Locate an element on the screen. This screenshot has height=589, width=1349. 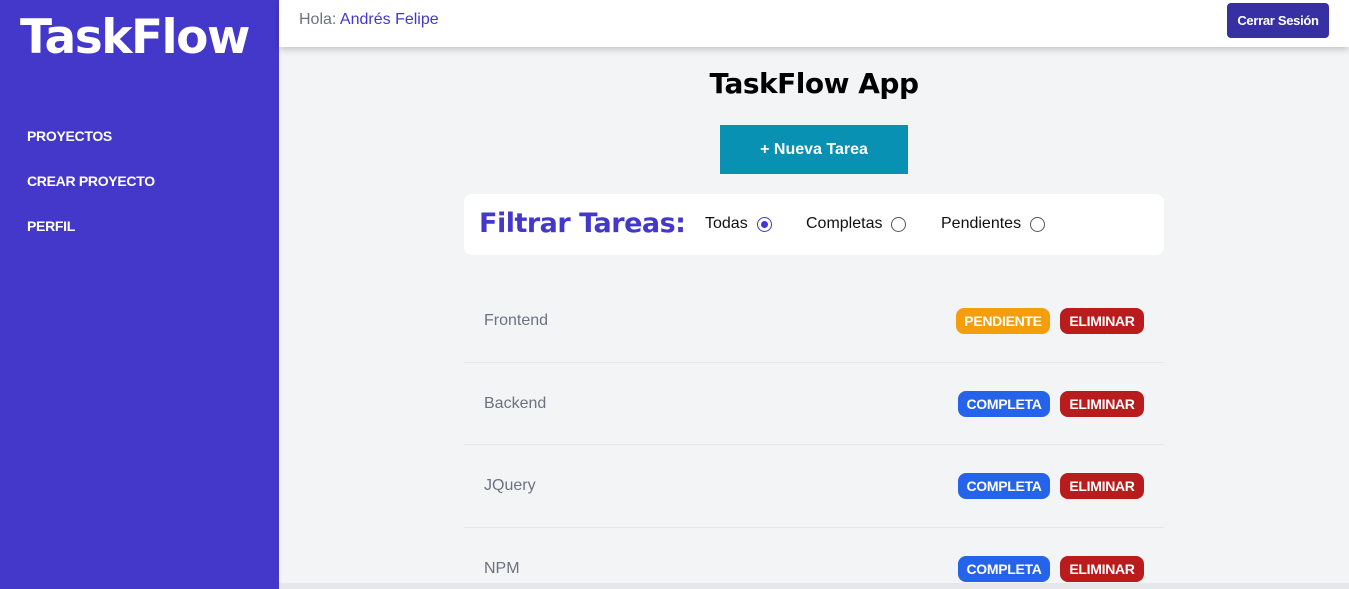
filter-label: Filtrar Tareas: is located at coordinates (582, 223).